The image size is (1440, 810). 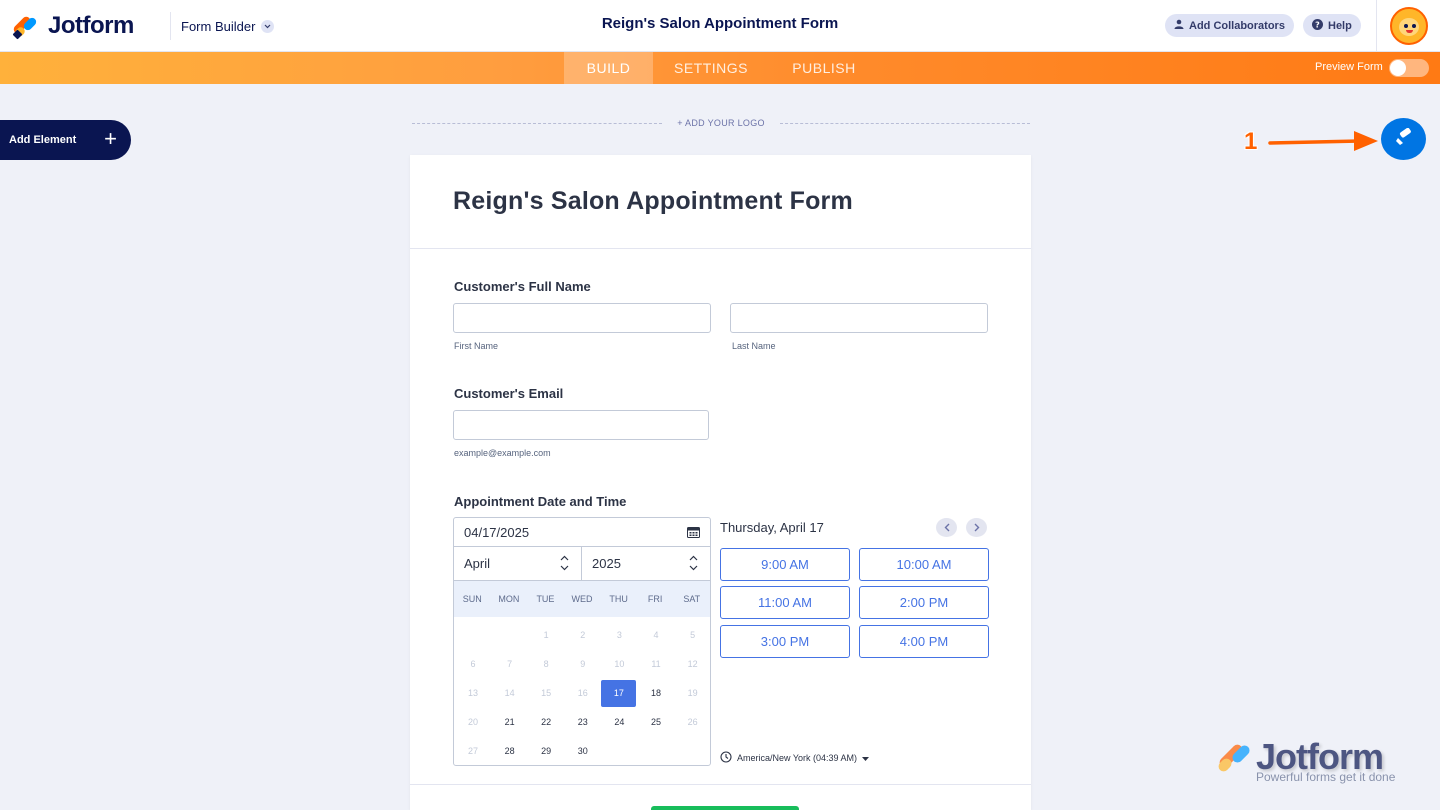 I want to click on plus-icon: +, so click(x=110, y=138).